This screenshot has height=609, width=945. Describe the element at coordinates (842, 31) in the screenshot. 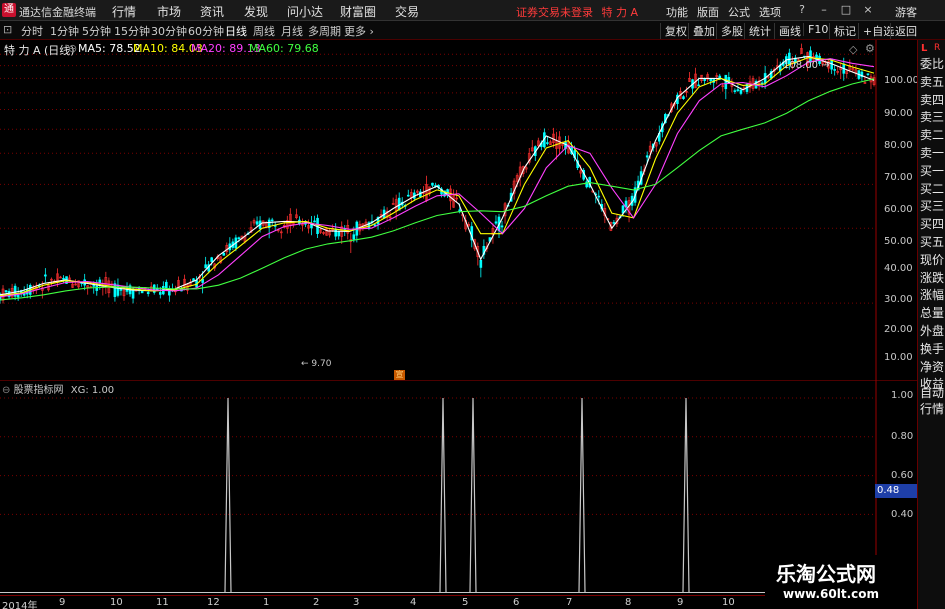

I see `btn-mark: 标记` at that location.